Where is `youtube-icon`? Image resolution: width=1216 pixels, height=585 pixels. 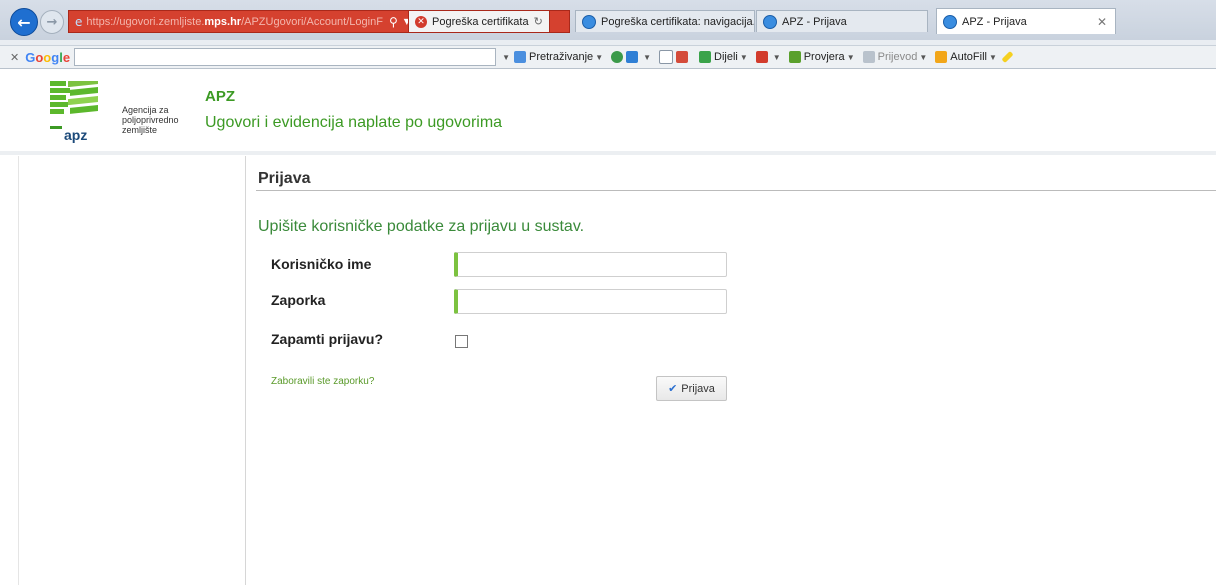
youtube-icon is located at coordinates (761, 57).